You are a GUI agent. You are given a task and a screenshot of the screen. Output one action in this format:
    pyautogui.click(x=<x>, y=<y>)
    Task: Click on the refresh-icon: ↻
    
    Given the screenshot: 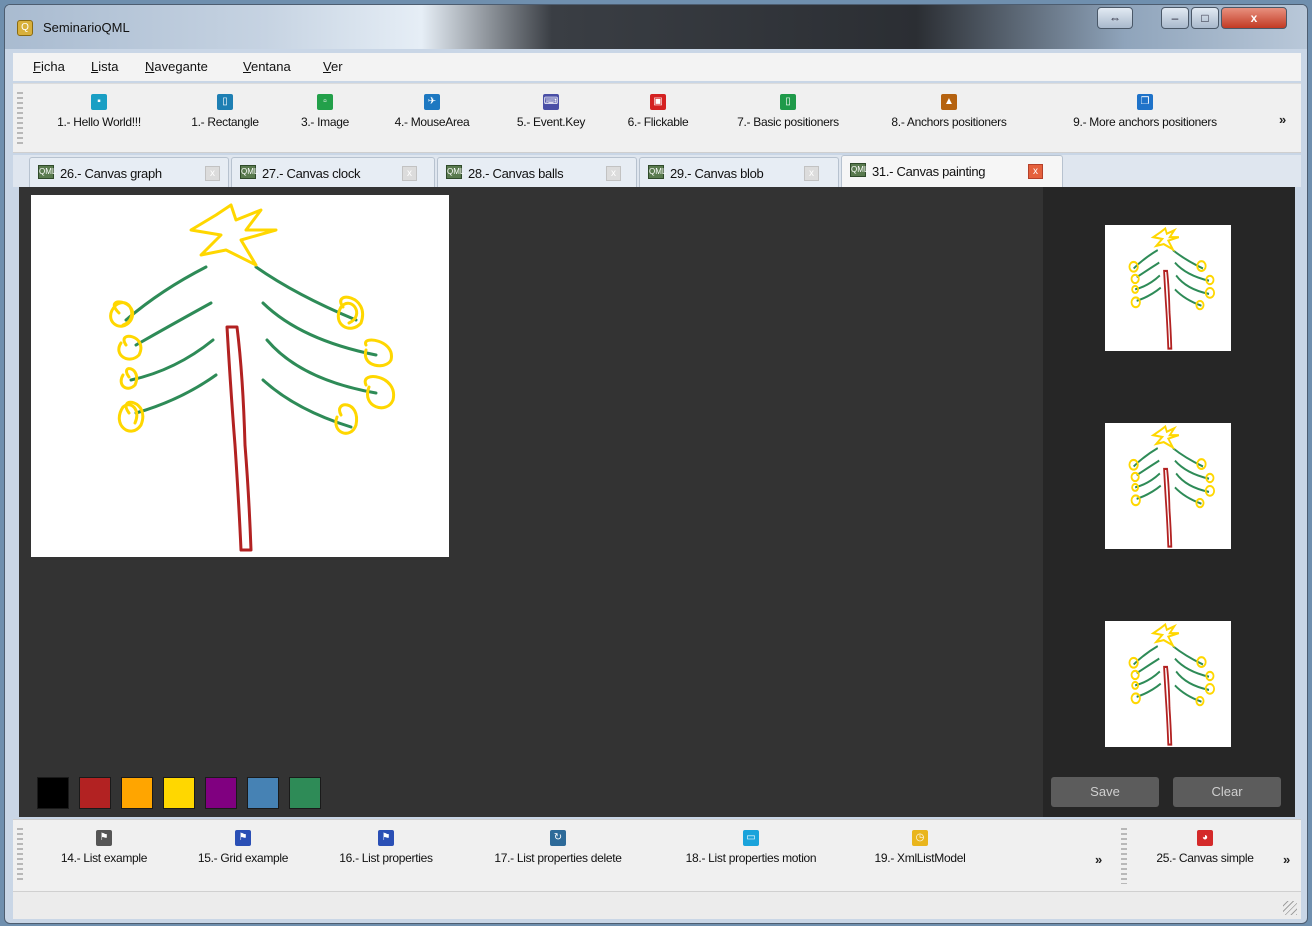 What is the action you would take?
    pyautogui.click(x=558, y=838)
    